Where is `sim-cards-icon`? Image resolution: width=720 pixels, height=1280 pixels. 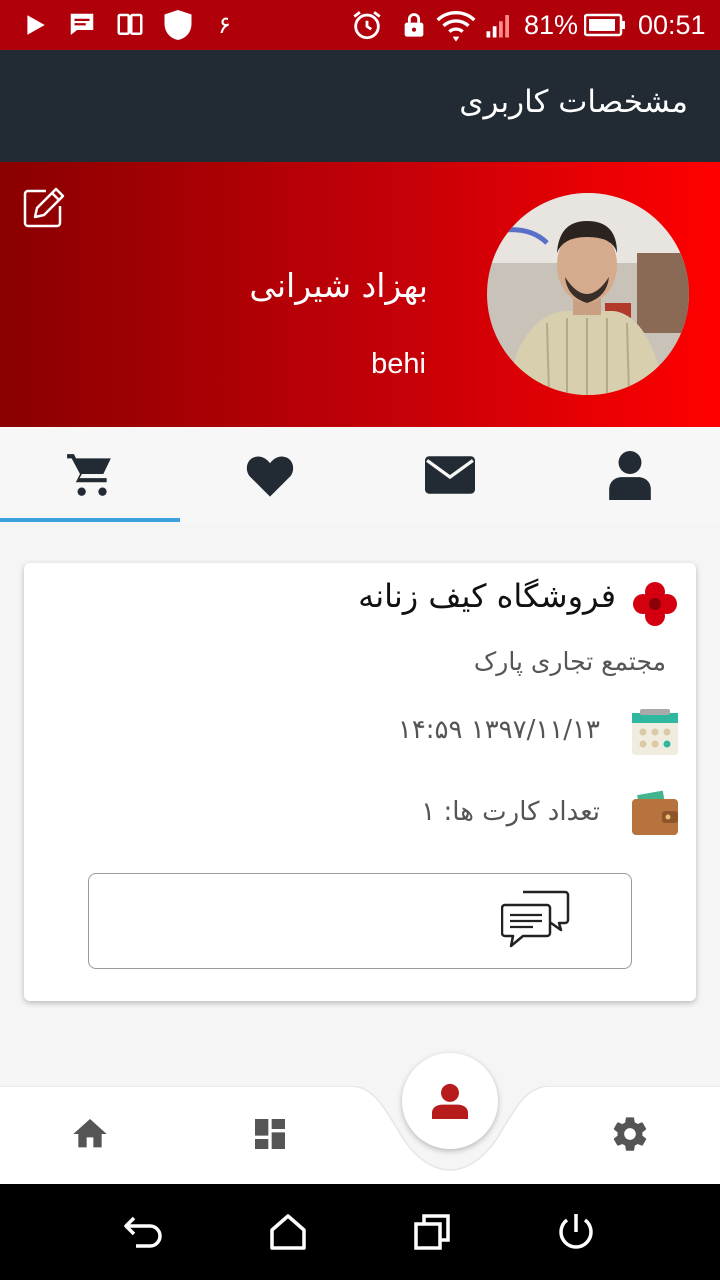
sim-cards-icon is located at coordinates (130, 25).